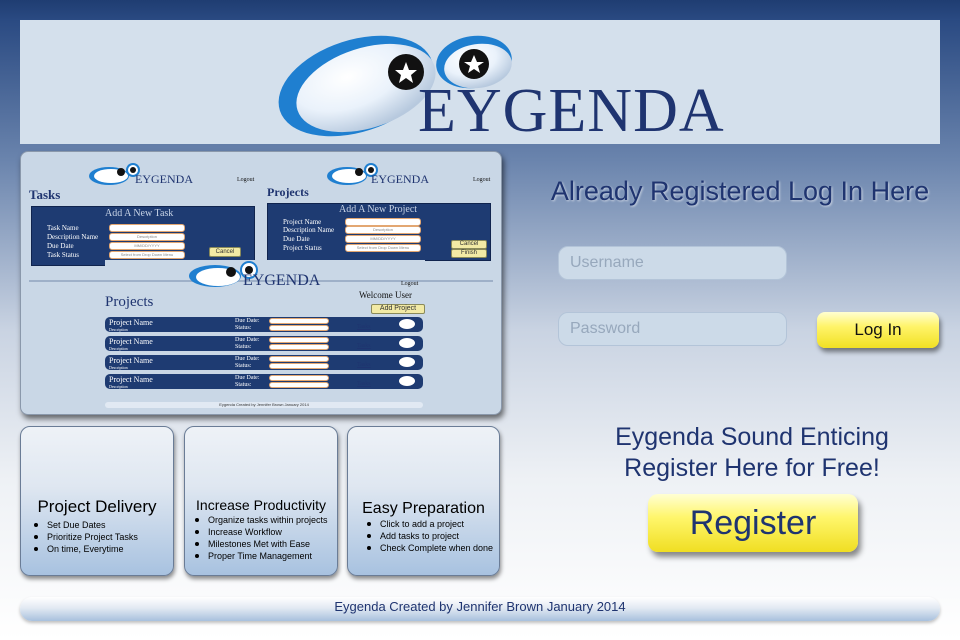  What do you see at coordinates (752, 468) in the screenshot?
I see `register-pitch-line2: Register Here for Free!` at bounding box center [752, 468].